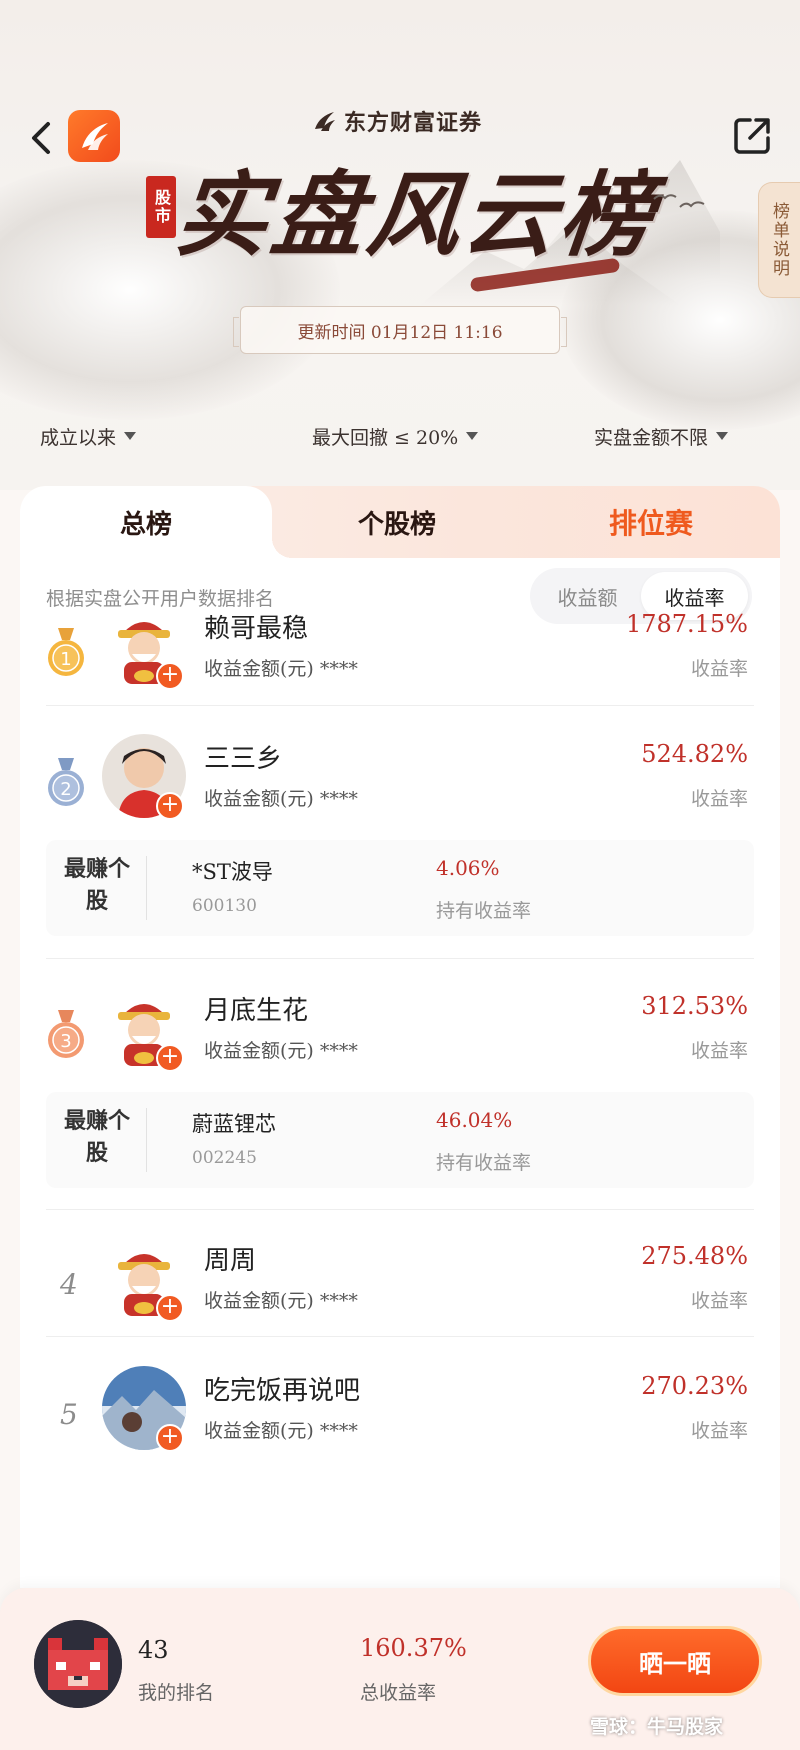 This screenshot has width=800, height=1750. Describe the element at coordinates (282, 1391) in the screenshot. I see `user-name: 吃完饭再说吧` at that location.